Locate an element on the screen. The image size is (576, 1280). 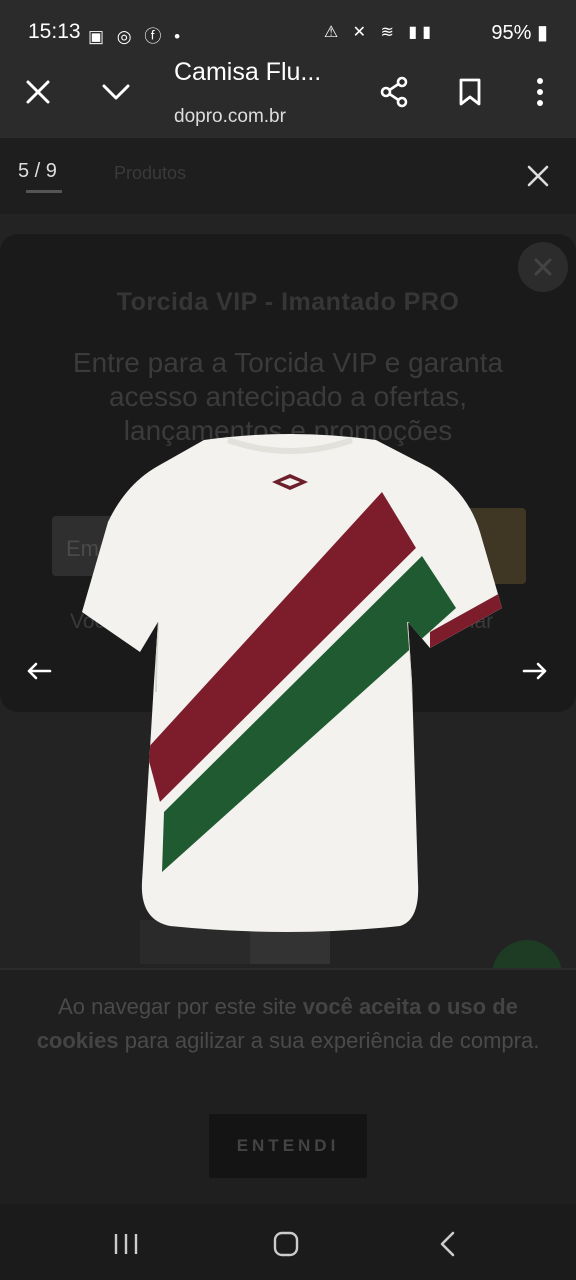
prev-image-button is located at coordinates (39, 671).